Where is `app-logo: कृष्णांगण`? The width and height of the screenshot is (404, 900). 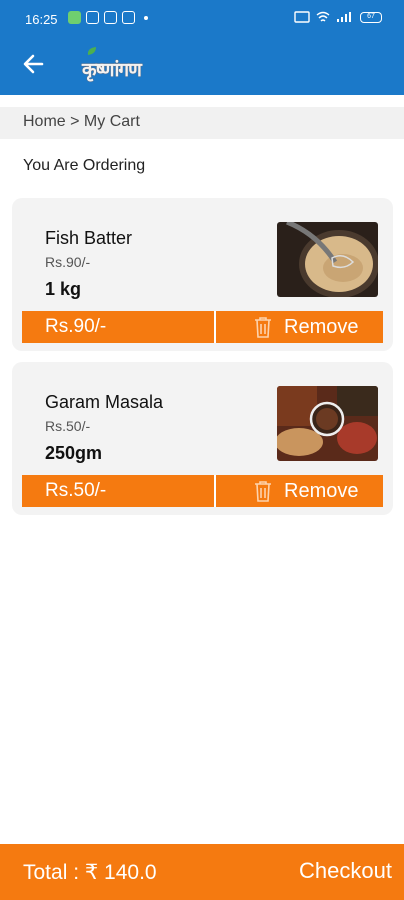 app-logo: कृष्णांगण is located at coordinates (128, 66).